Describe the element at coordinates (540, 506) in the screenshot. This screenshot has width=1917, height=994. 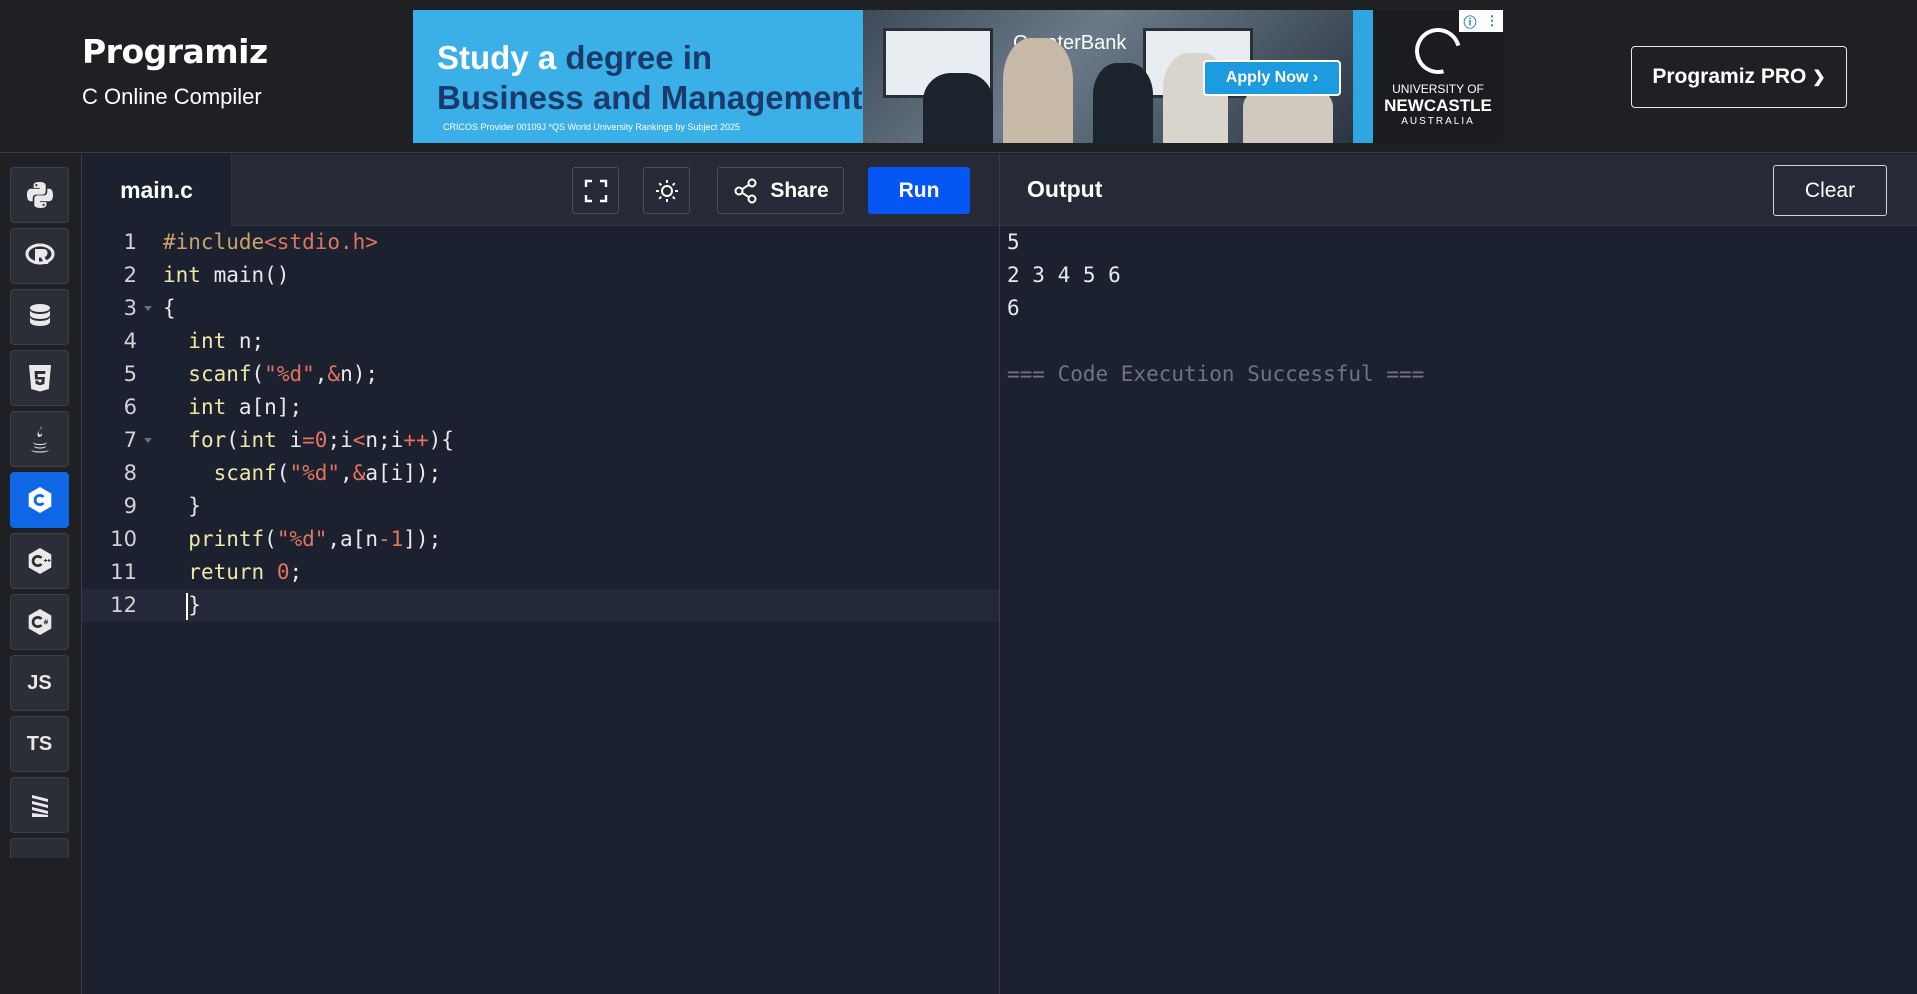
I see `code-line: 9 }` at that location.